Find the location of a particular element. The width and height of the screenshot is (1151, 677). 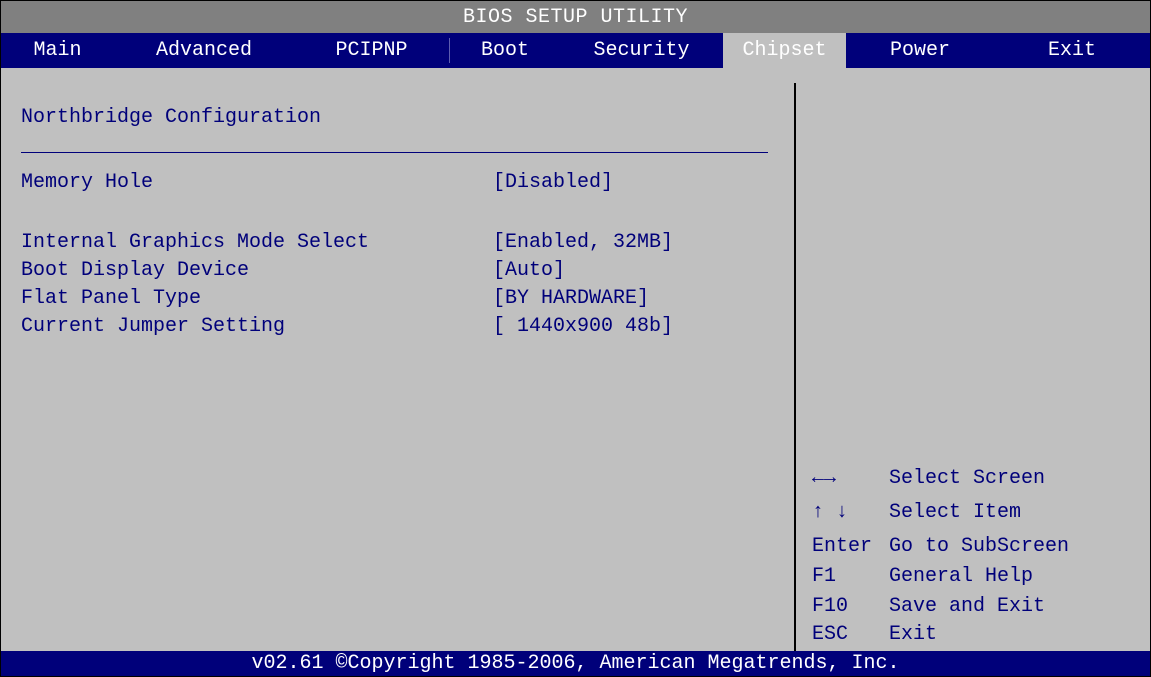

tab-security: Security is located at coordinates (641, 50).